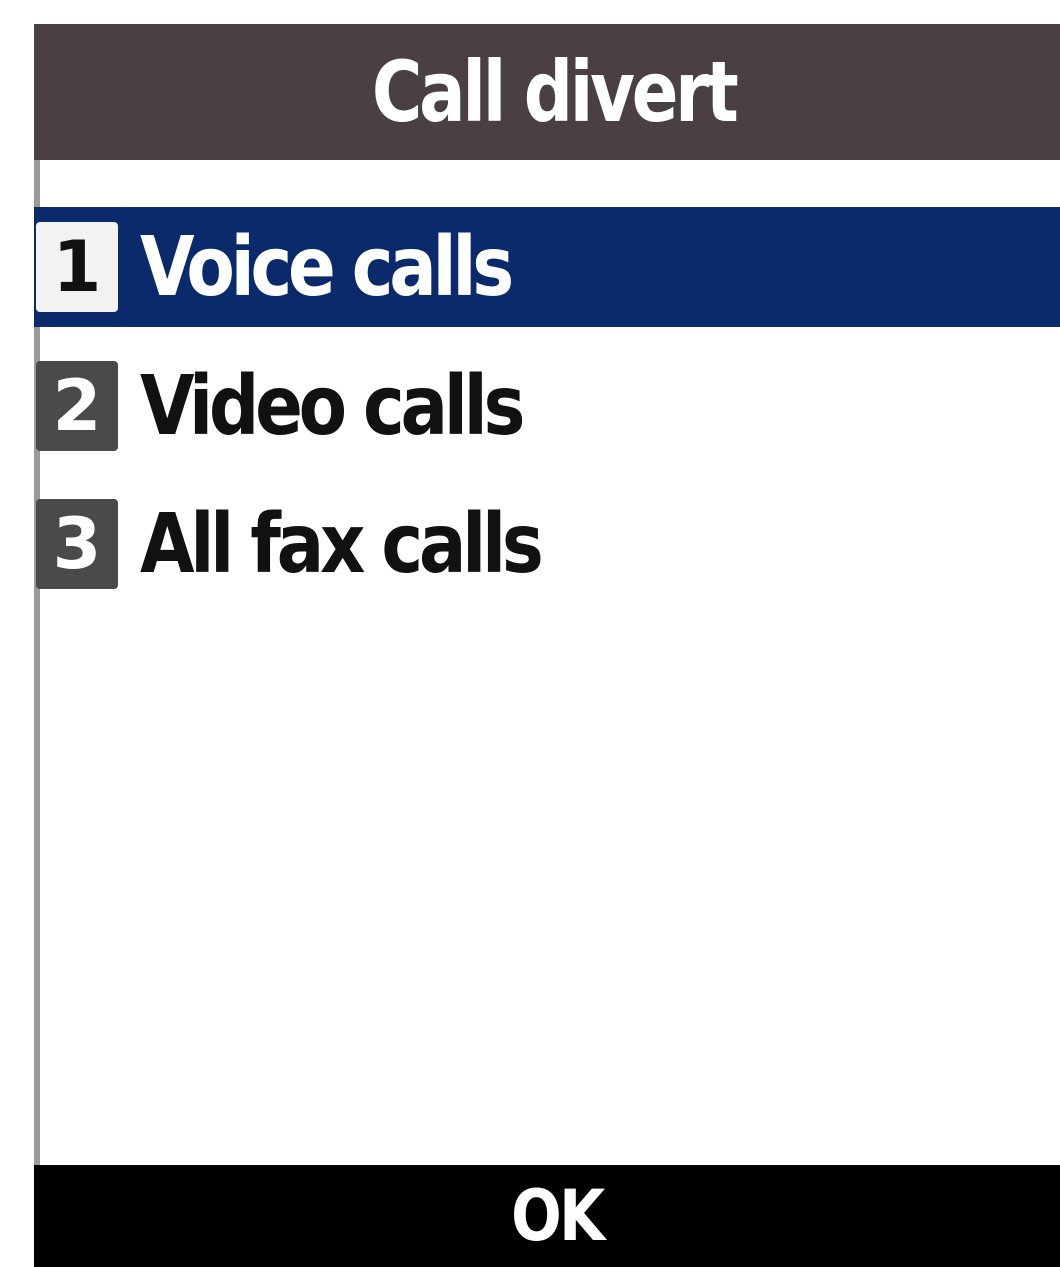 The image size is (1060, 1267). What do you see at coordinates (77, 544) in the screenshot?
I see `item-number-badge: 3` at bounding box center [77, 544].